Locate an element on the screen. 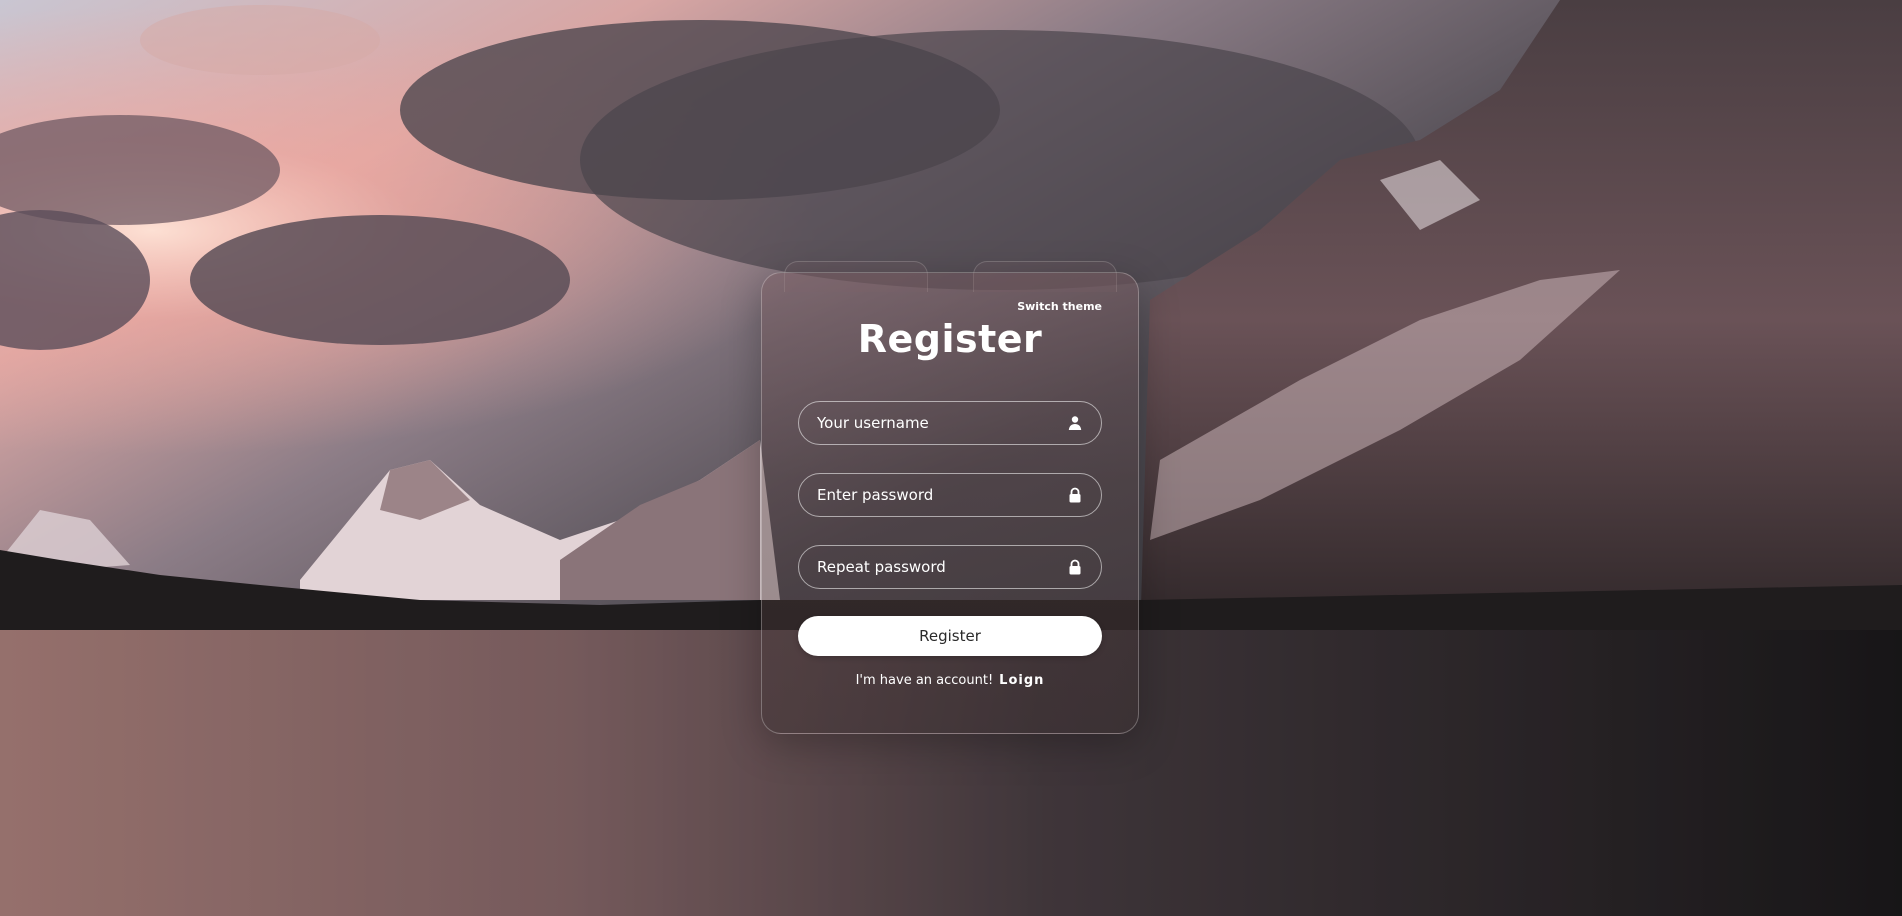  login-prompt: I'm have an account! Loign is located at coordinates (950, 680).